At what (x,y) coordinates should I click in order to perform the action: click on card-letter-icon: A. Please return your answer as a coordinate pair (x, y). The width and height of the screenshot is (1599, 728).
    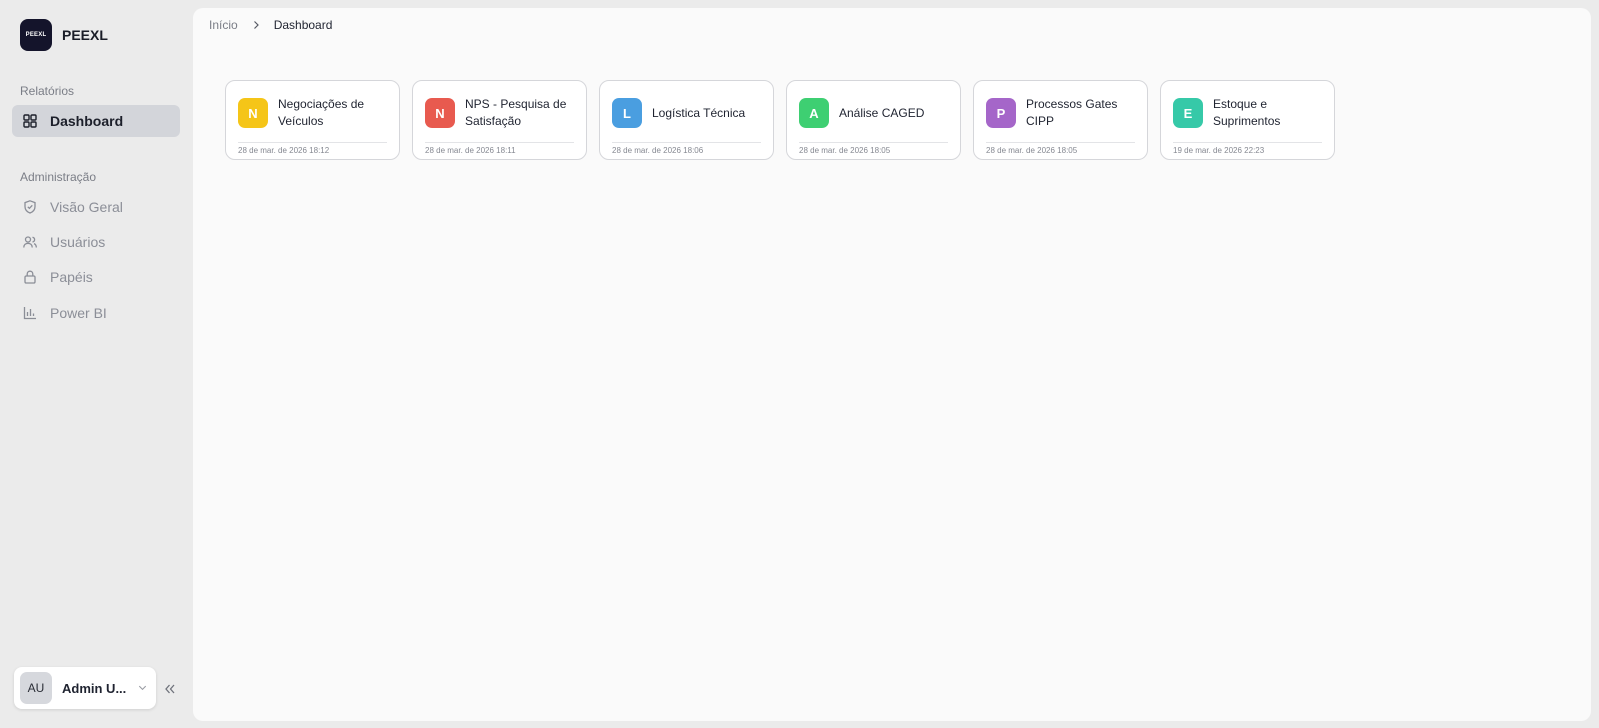
    Looking at the image, I should click on (814, 113).